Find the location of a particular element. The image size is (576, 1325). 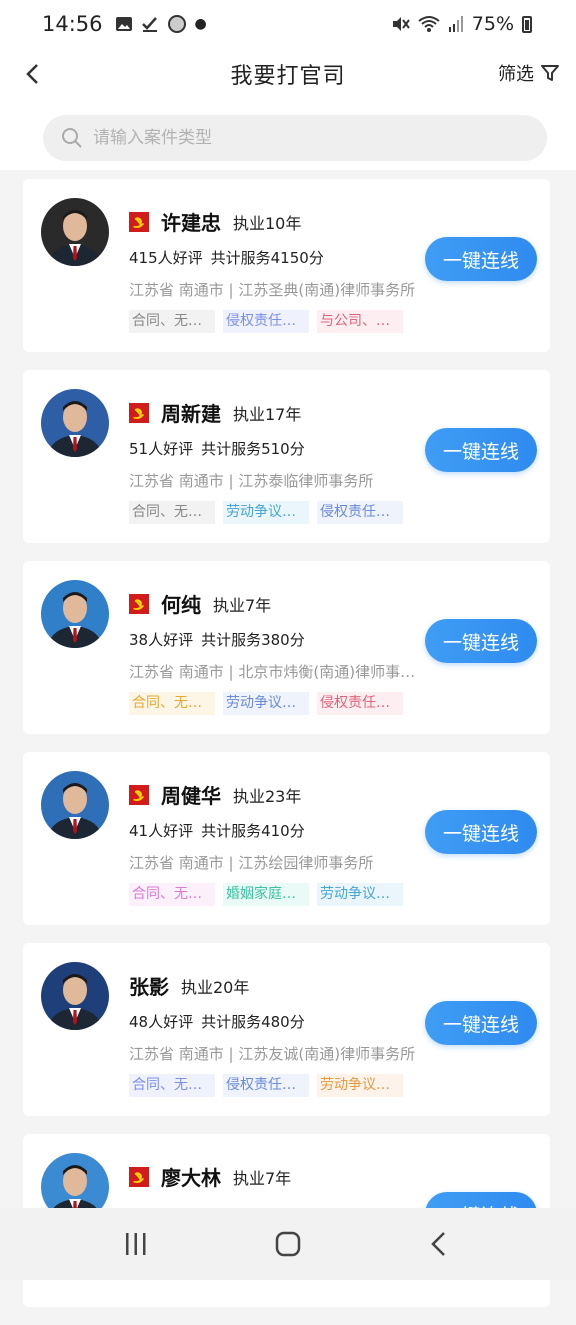

review-count: 38人好评 is located at coordinates (161, 640).